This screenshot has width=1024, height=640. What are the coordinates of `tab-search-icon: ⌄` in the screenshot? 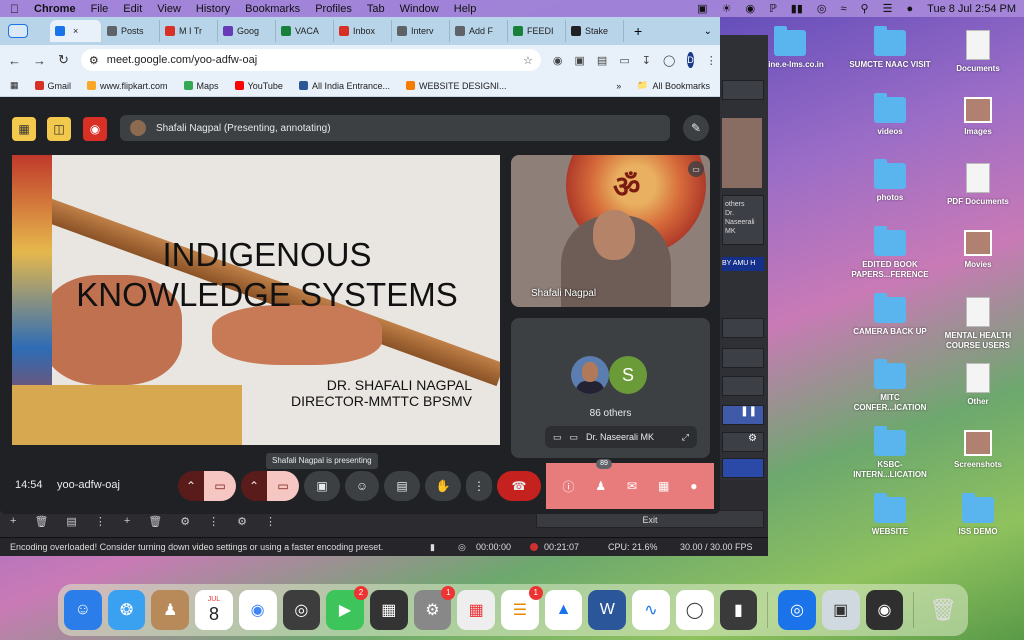 It's located at (708, 31).